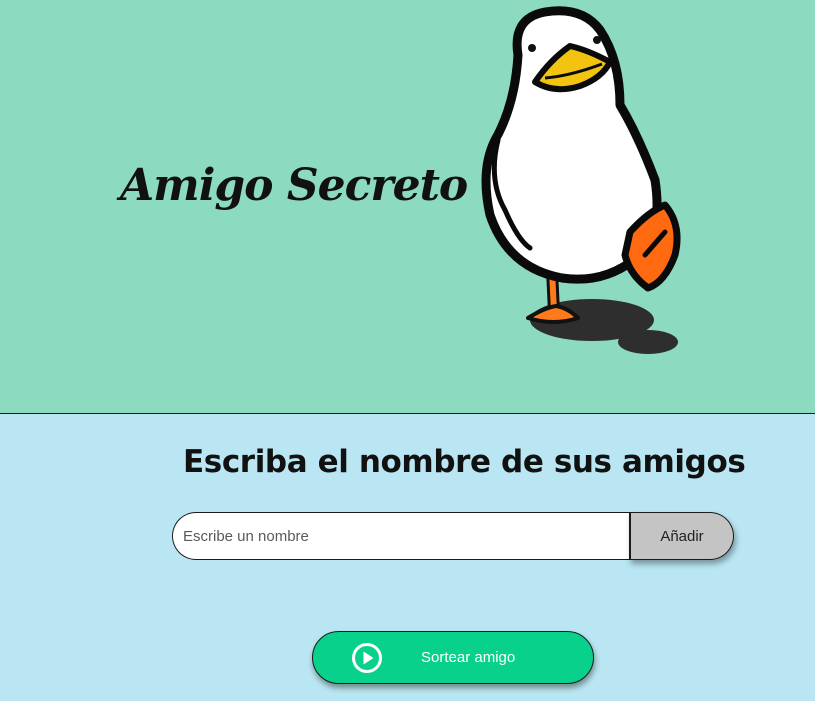  What do you see at coordinates (367, 658) in the screenshot?
I see `play-circle-icon` at bounding box center [367, 658].